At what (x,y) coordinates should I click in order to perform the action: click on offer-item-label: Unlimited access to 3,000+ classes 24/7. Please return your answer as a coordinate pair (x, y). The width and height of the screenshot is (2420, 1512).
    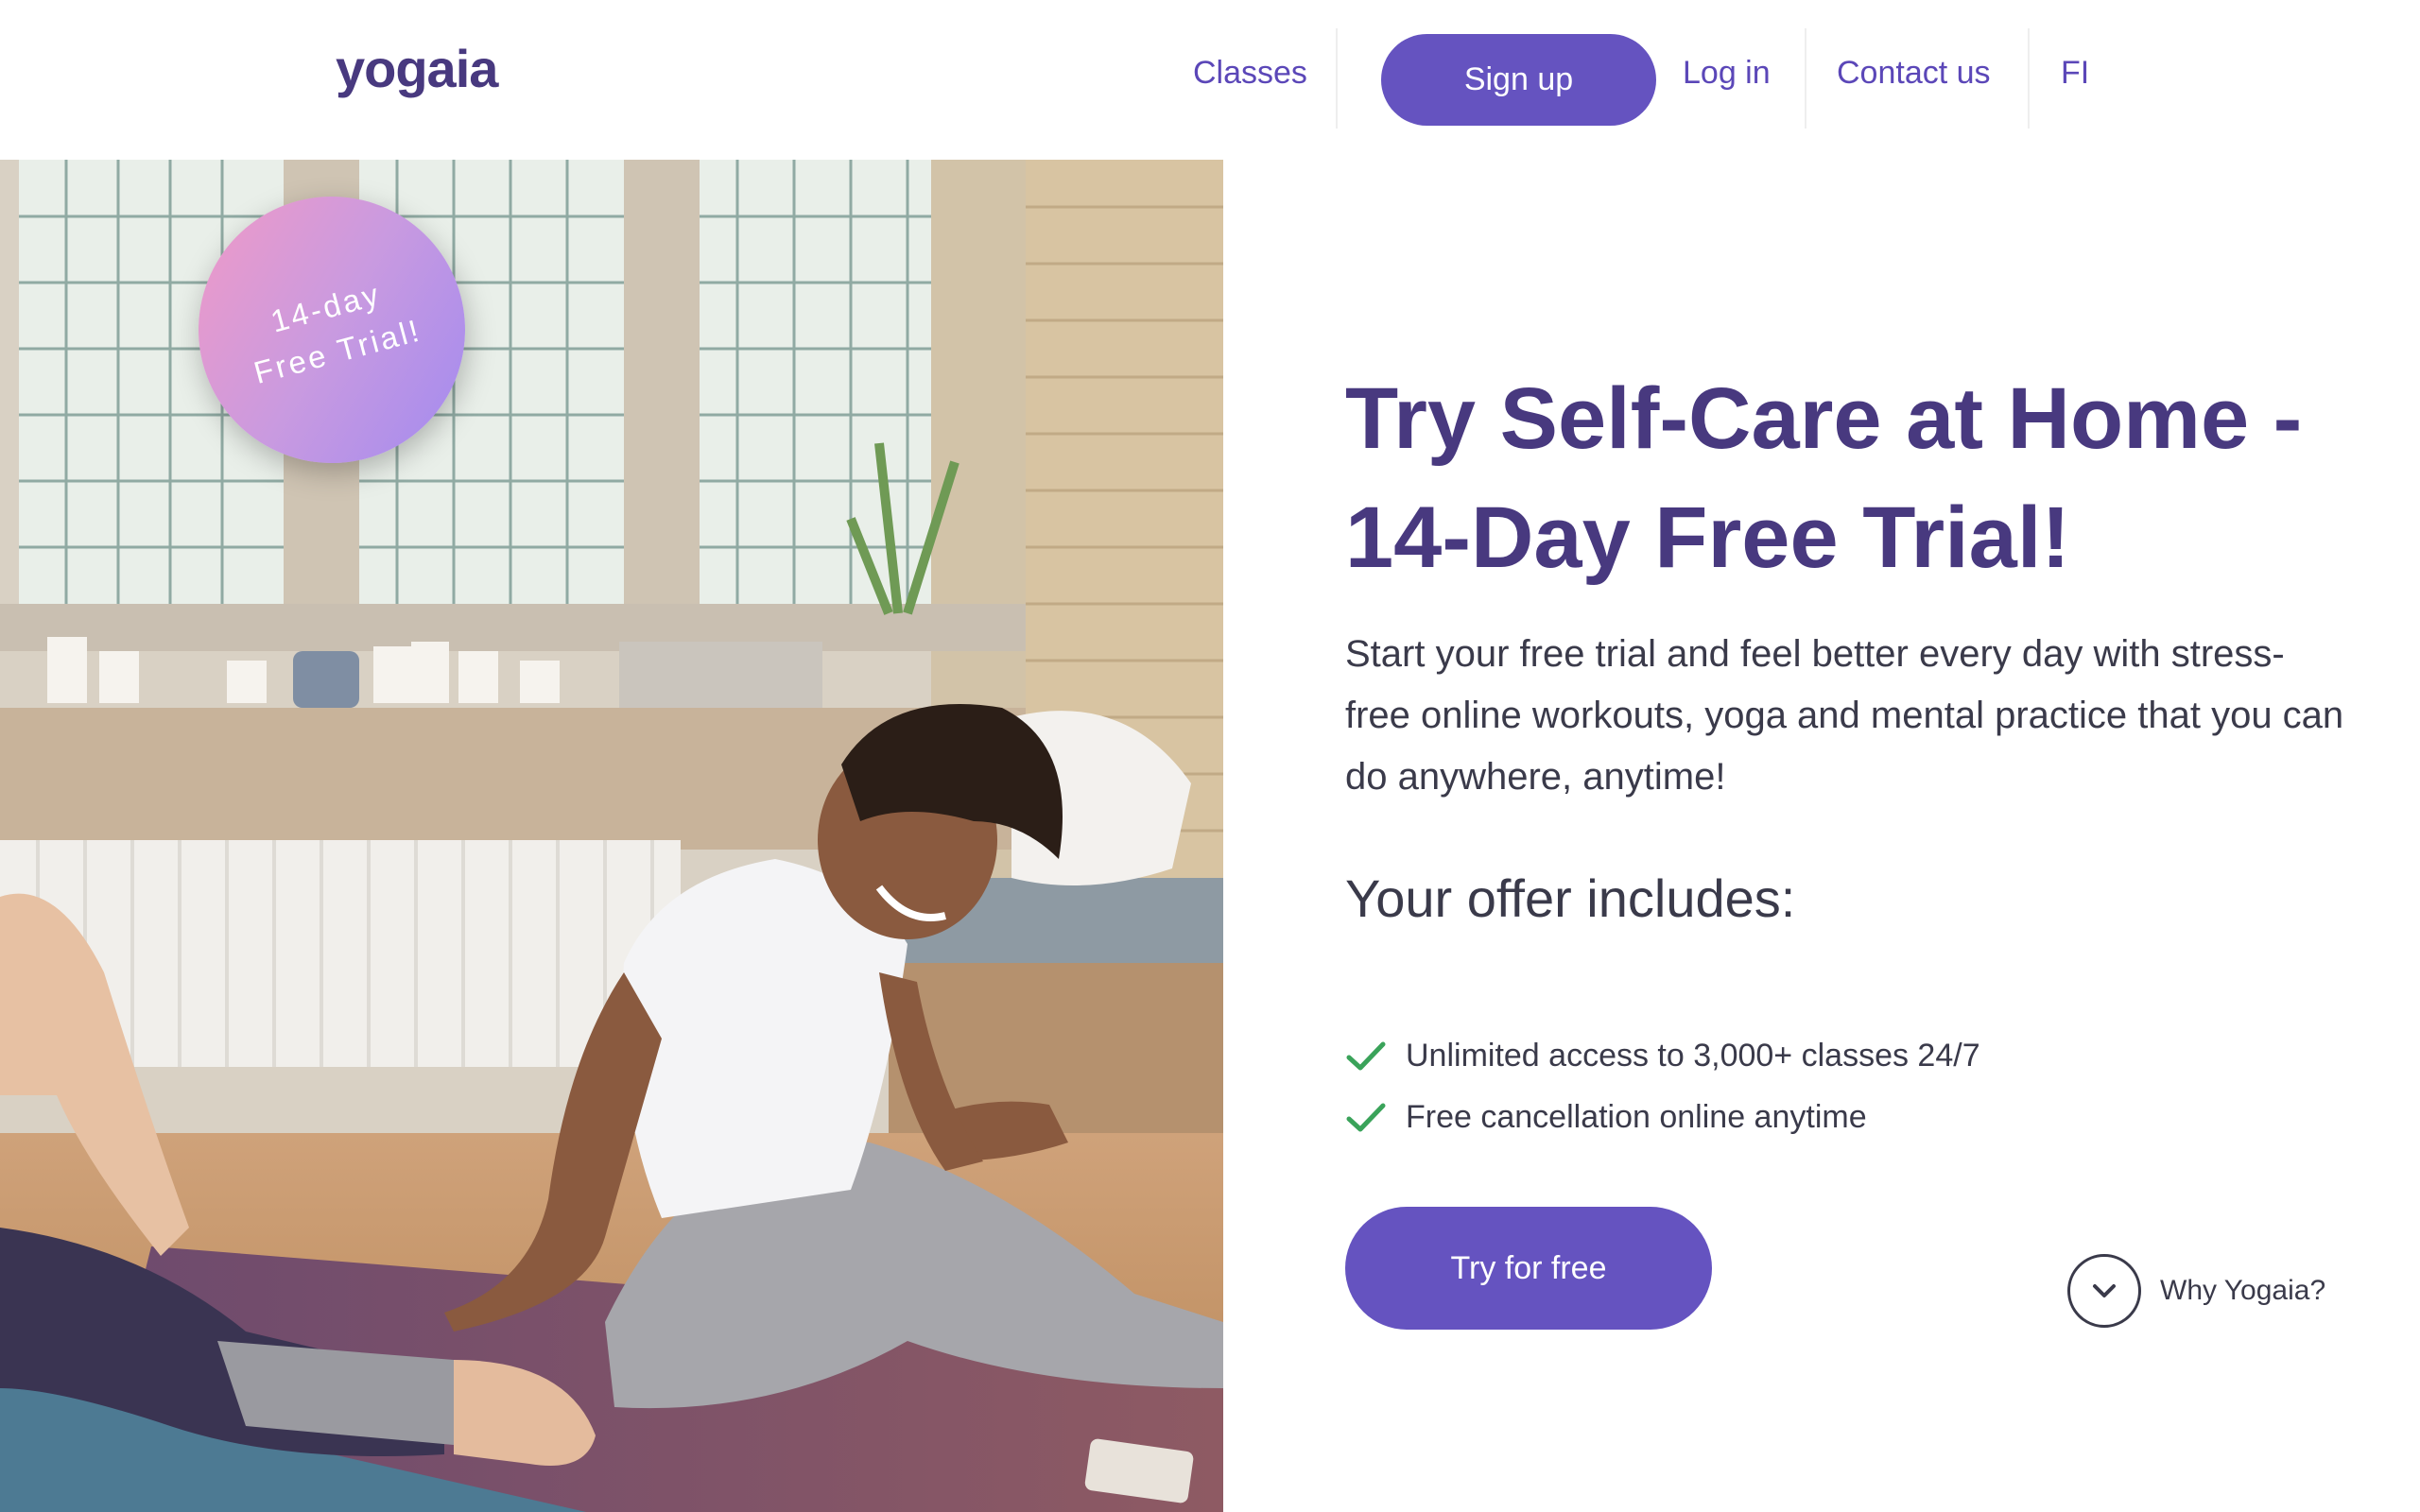
    Looking at the image, I should click on (1693, 1056).